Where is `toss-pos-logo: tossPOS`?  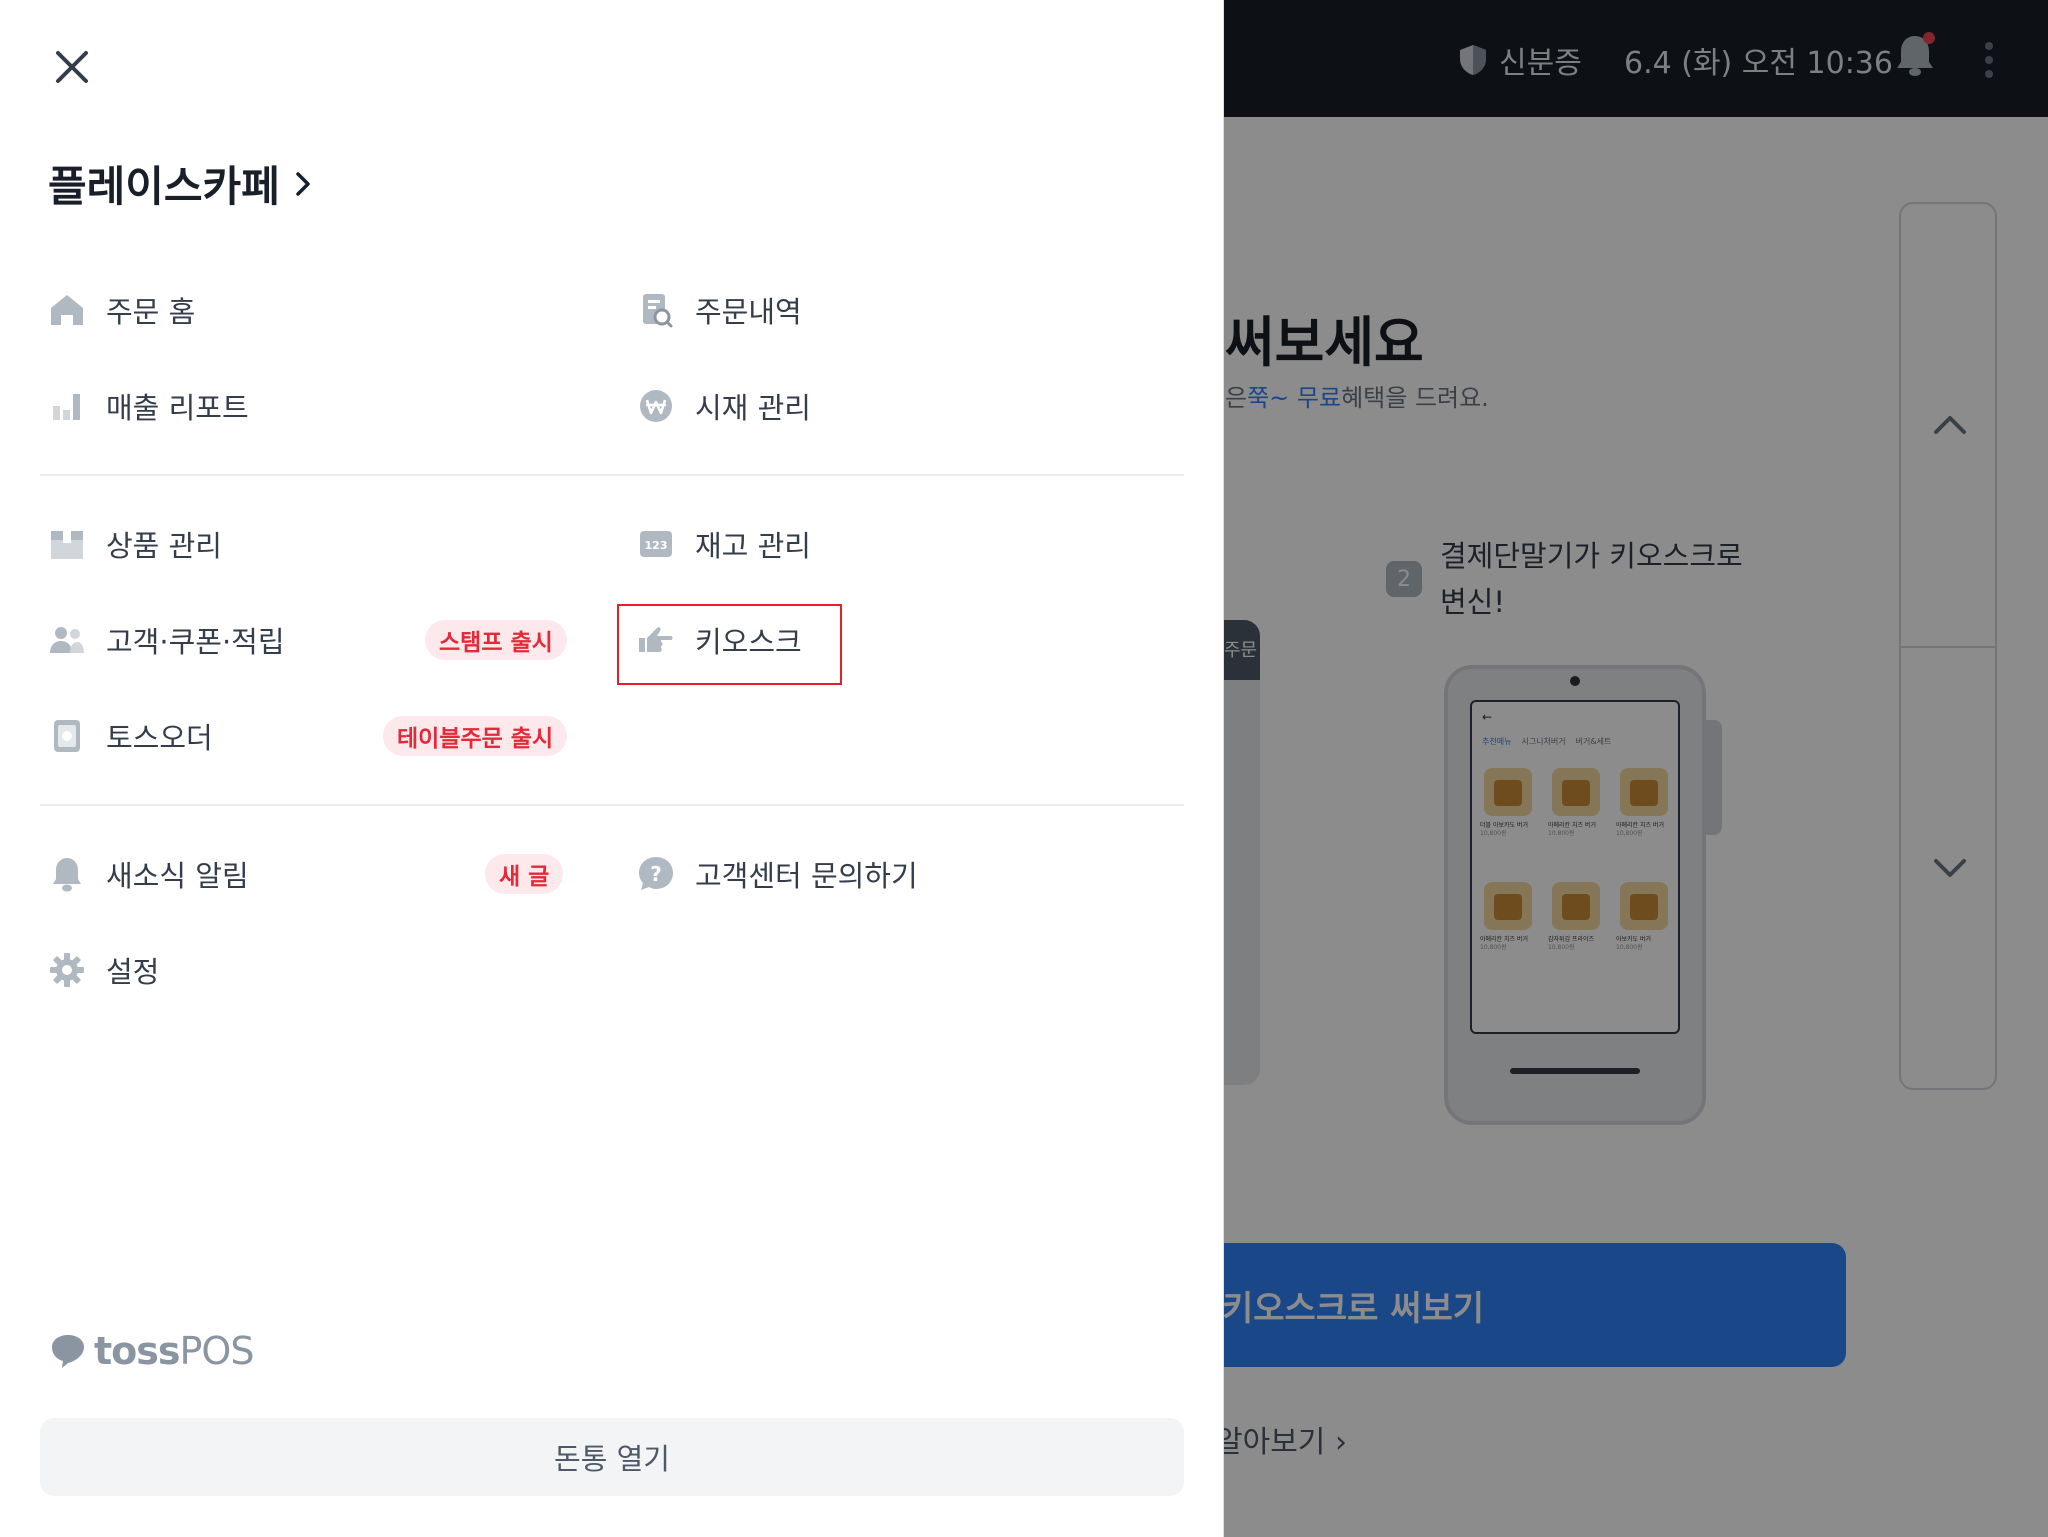
toss-pos-logo: tossPOS is located at coordinates (151, 1351).